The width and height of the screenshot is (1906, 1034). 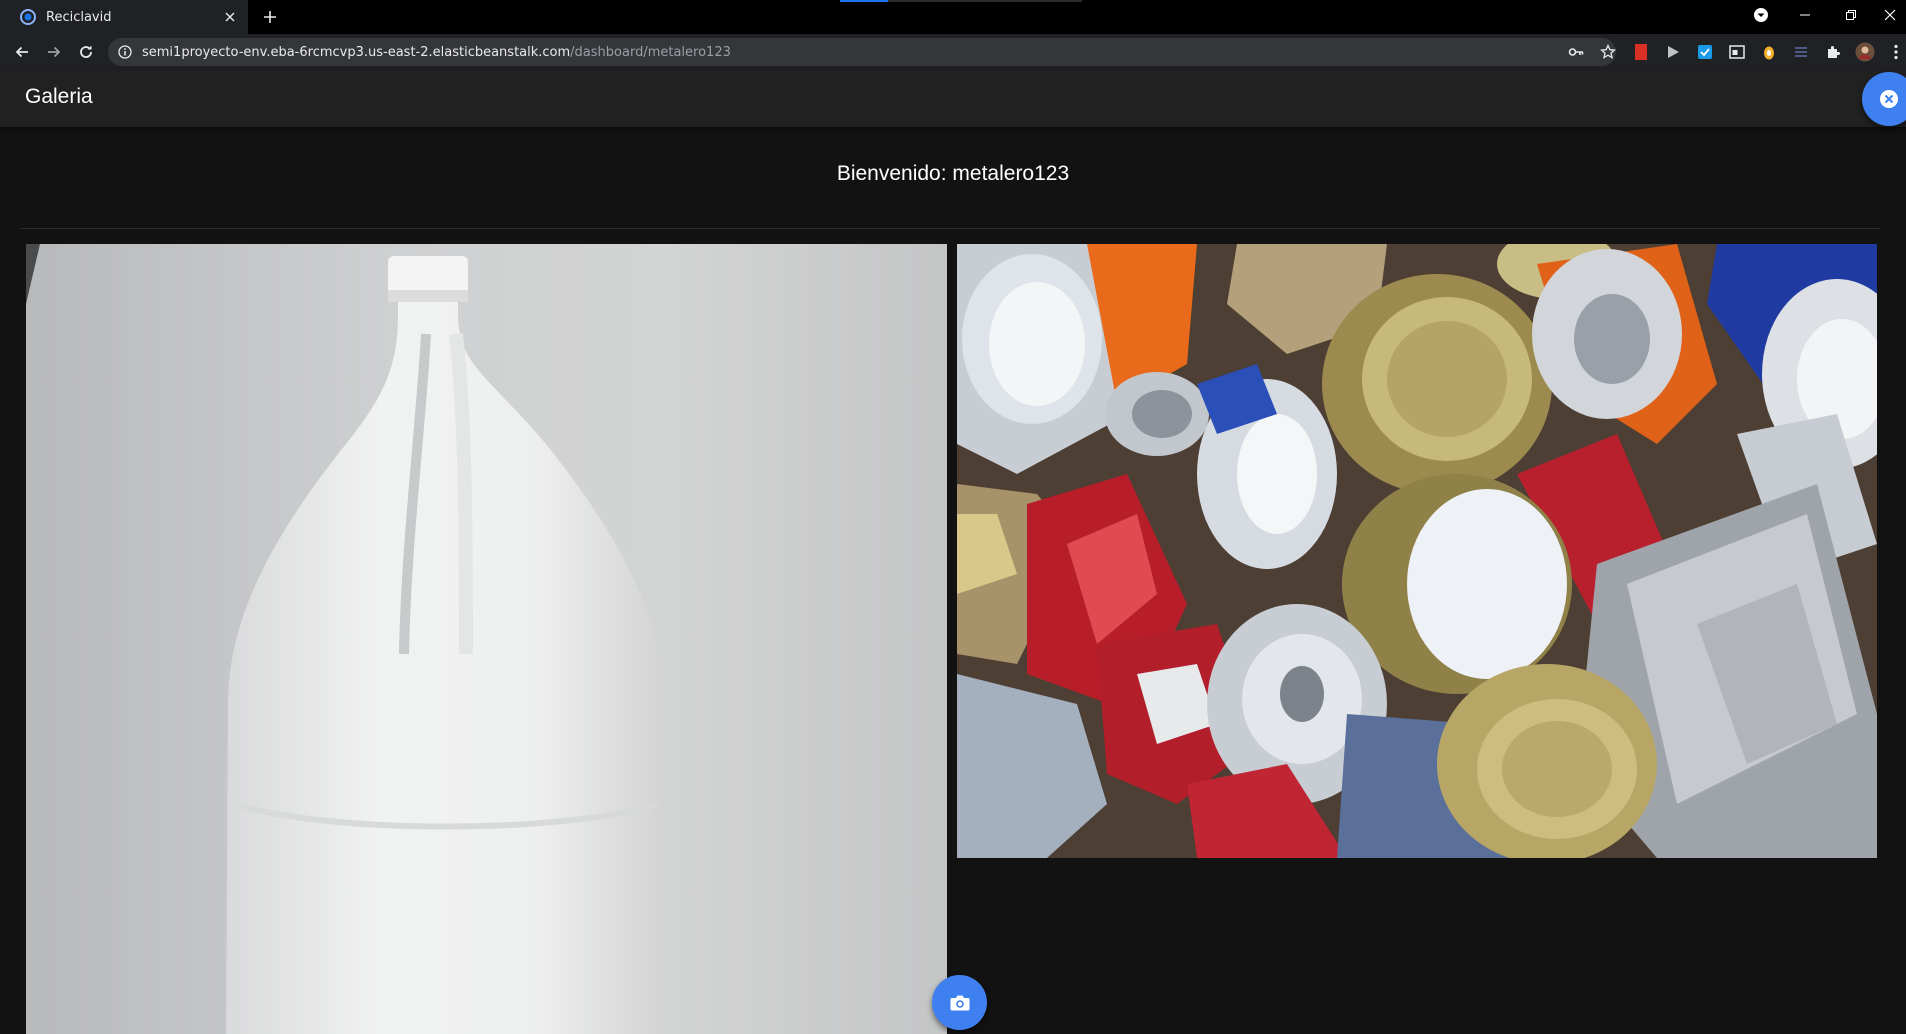 I want to click on browser-tab: Reciclavid, so click(x=124, y=17).